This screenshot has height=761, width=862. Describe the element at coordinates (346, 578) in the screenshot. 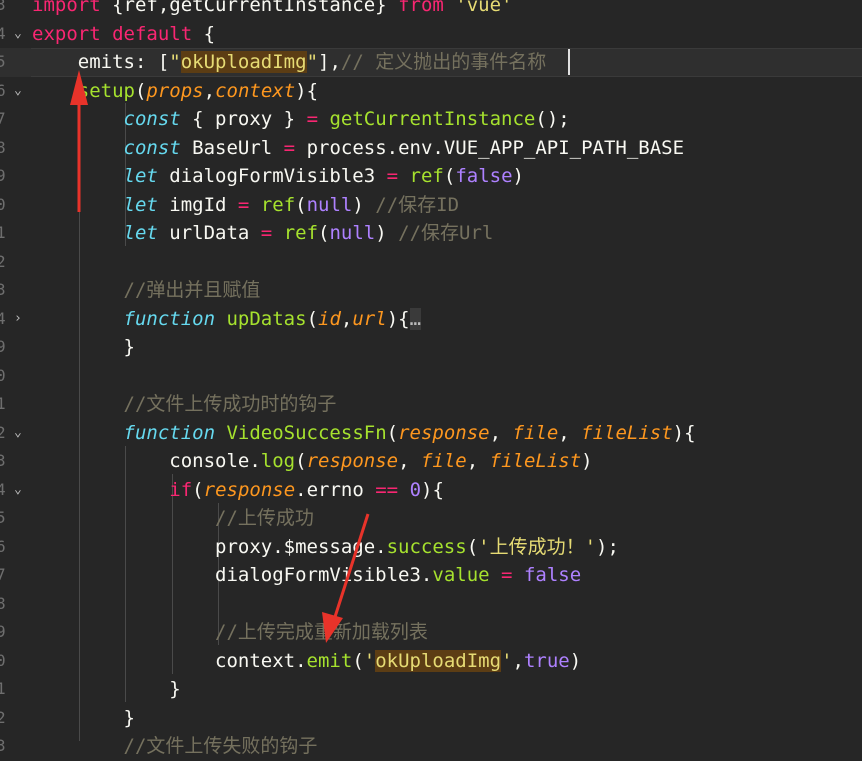

I see `arrow-to-emit-call` at that location.